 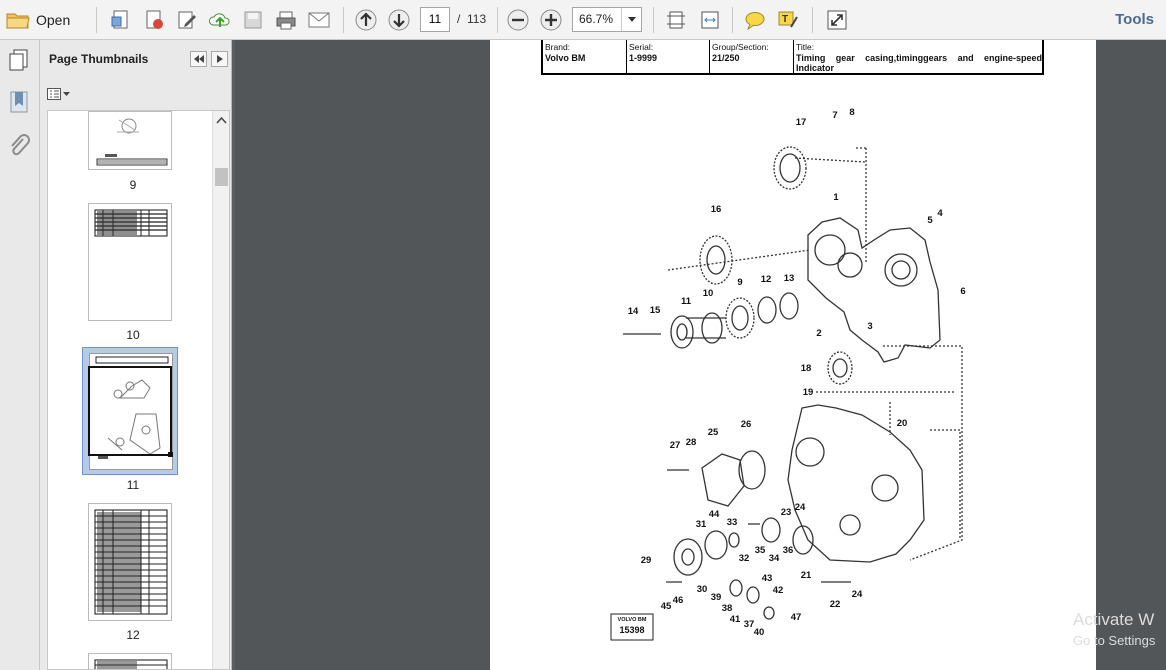 What do you see at coordinates (930, 220) in the screenshot?
I see `part-label-5: 5` at bounding box center [930, 220].